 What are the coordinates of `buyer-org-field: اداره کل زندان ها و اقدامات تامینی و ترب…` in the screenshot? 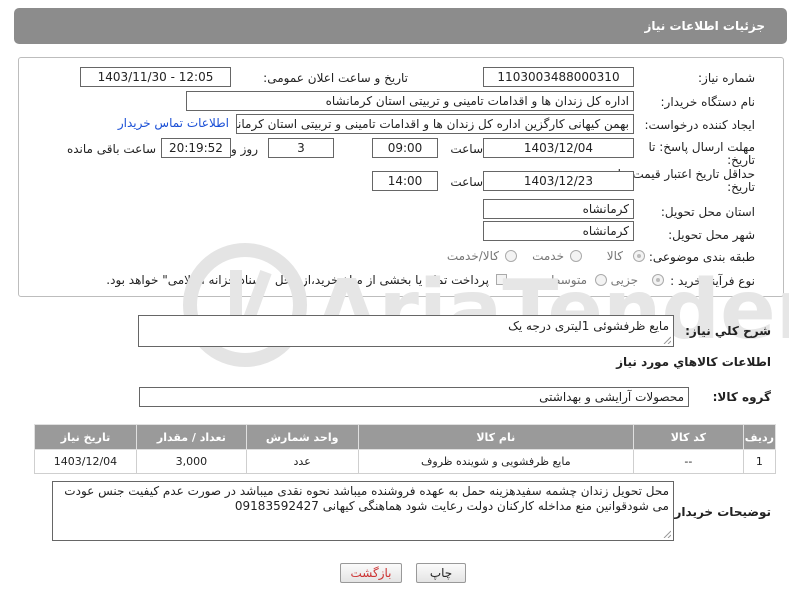 It's located at (410, 101).